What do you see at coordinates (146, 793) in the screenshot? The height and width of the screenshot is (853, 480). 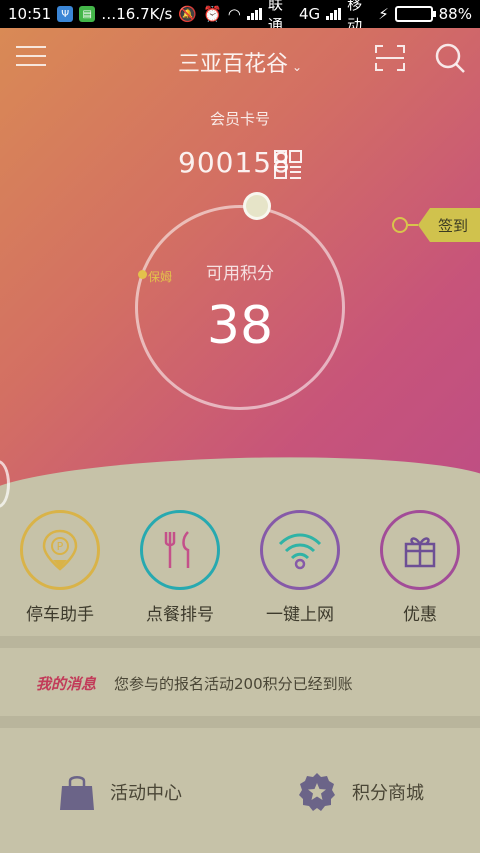 I see `activity-center-label: 活动中心` at bounding box center [146, 793].